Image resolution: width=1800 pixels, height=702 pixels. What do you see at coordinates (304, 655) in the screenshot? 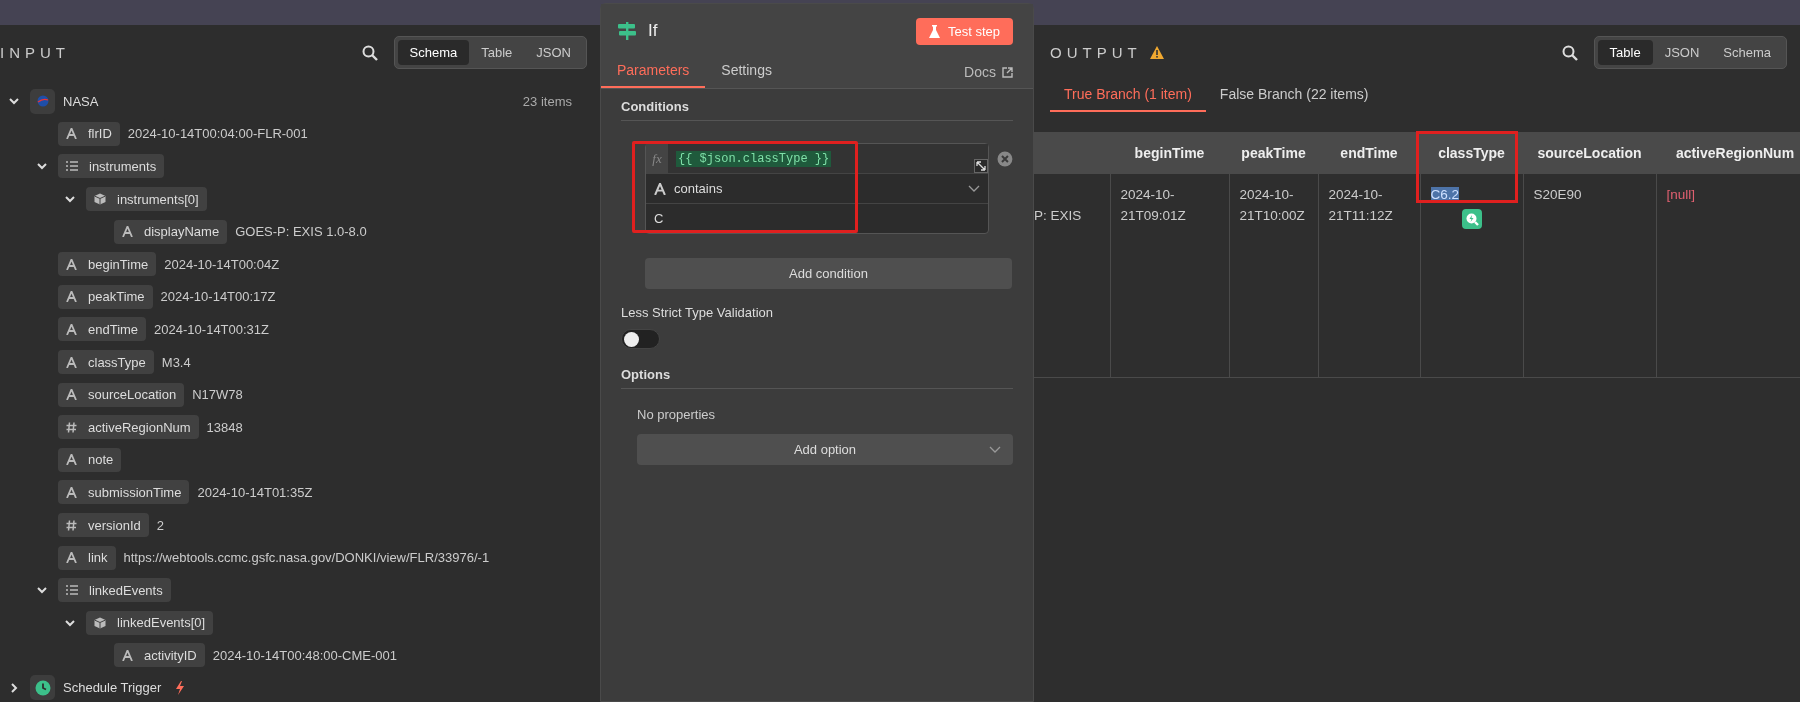
I see `field-value: 2024-10-14T00:48:00-CME-001` at bounding box center [304, 655].